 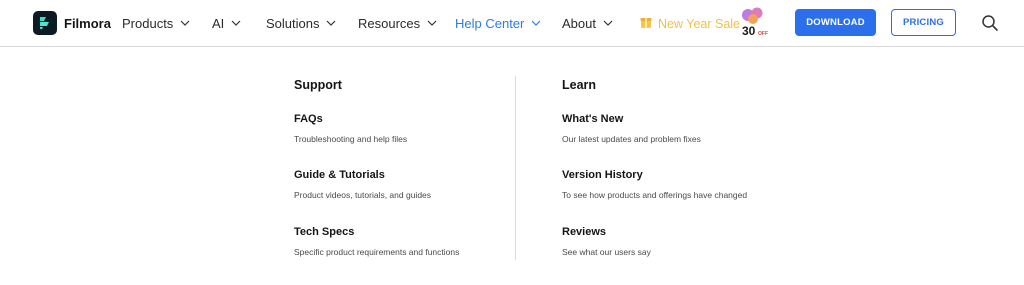 I want to click on nav-solutions: Solutions, so click(x=301, y=23).